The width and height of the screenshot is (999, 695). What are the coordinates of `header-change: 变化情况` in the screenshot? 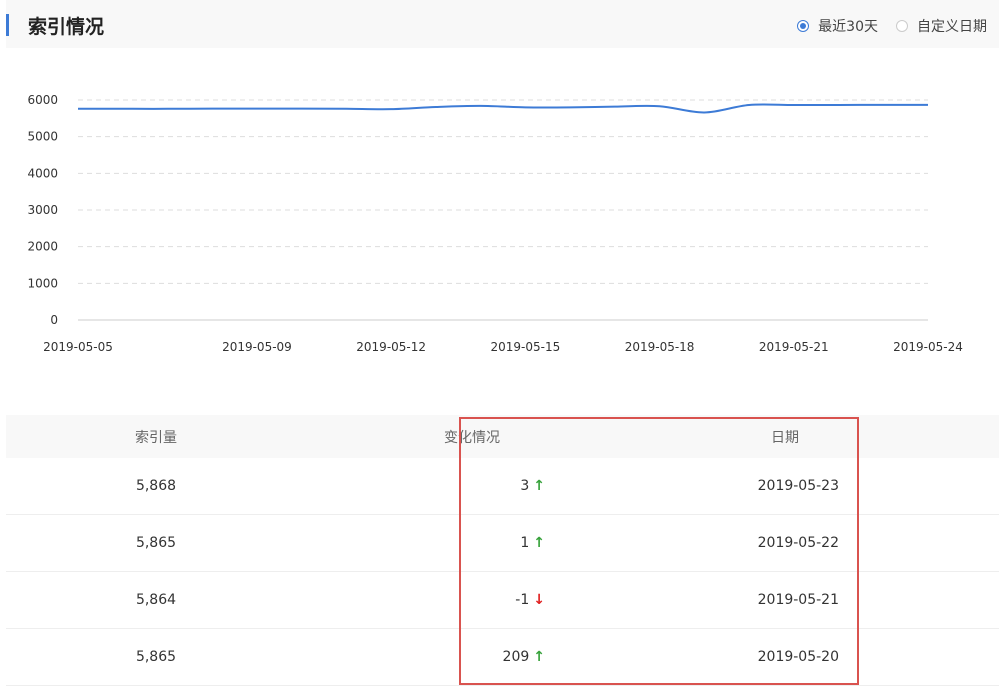 It's located at (472, 437).